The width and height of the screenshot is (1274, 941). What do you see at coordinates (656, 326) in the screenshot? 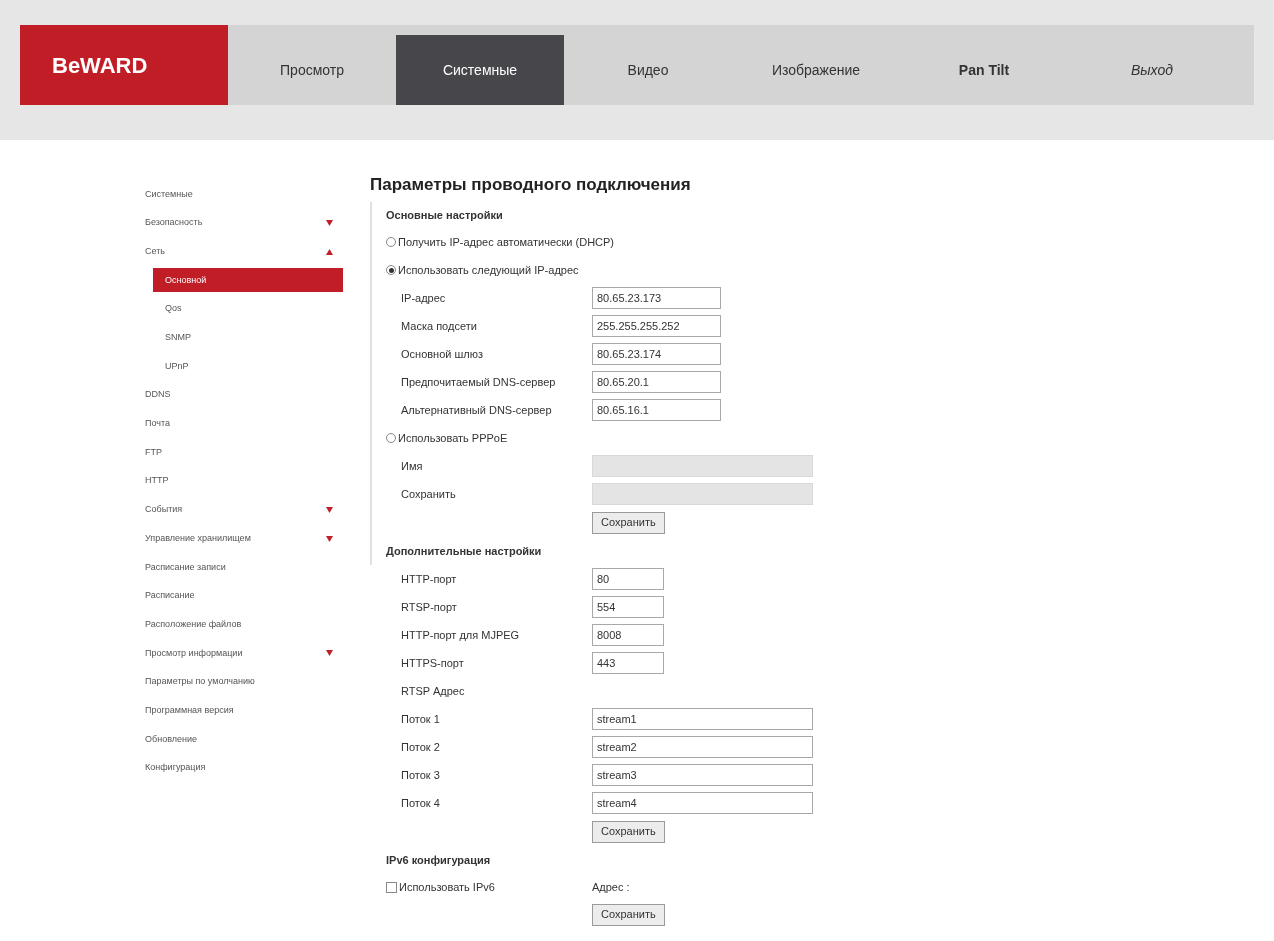
I see `input-field: 255.255.255.252` at bounding box center [656, 326].